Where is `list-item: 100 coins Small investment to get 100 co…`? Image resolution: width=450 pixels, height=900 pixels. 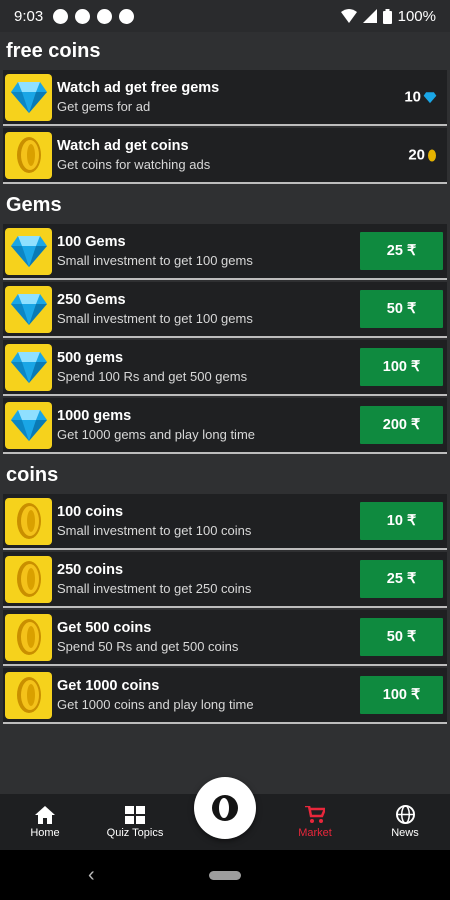
list-item: 100 coins Small investment to get 100 co… is located at coordinates (225, 522).